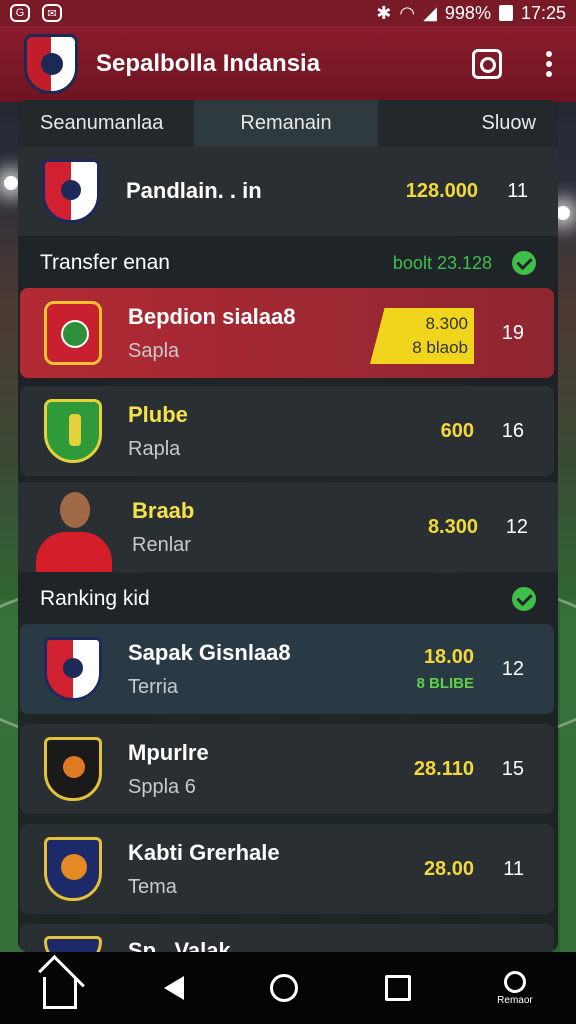  I want to click on profile-icon, so click(514, 981).